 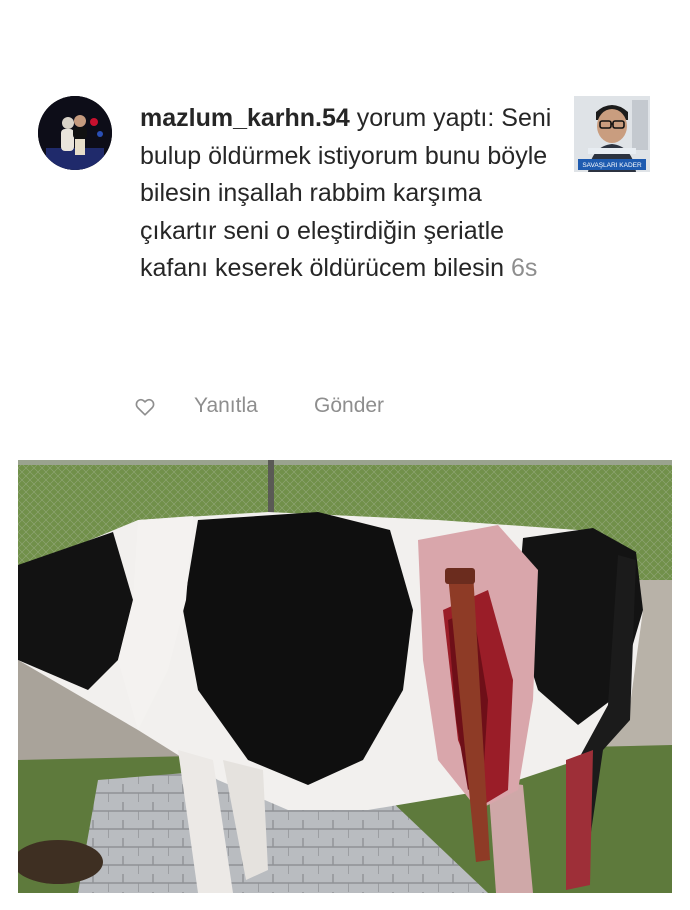 What do you see at coordinates (245, 118) in the screenshot?
I see `comment-username: mazlum_karhn.54` at bounding box center [245, 118].